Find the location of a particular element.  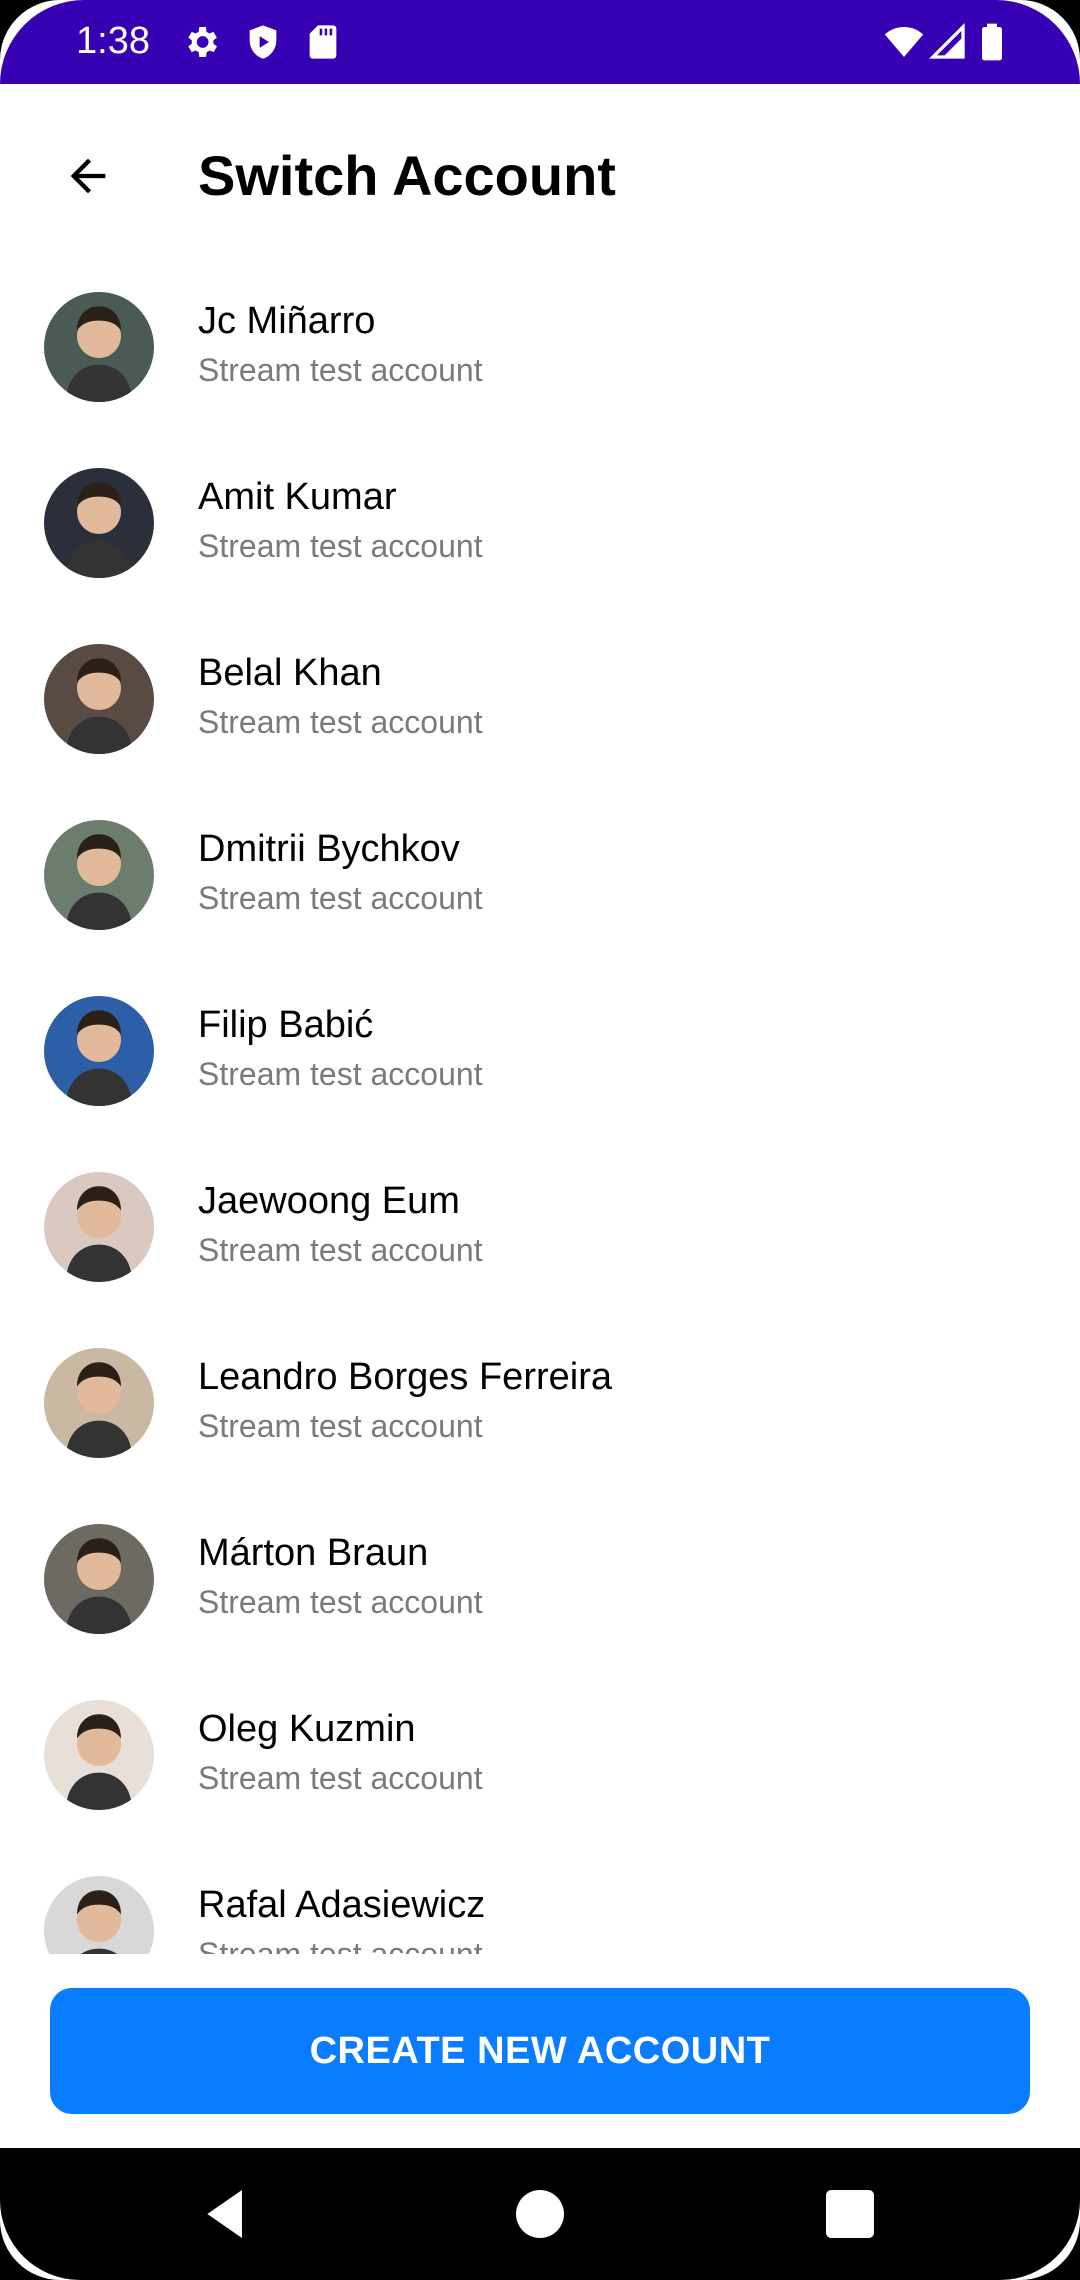

account-name: Márton Braun is located at coordinates (313, 1553).